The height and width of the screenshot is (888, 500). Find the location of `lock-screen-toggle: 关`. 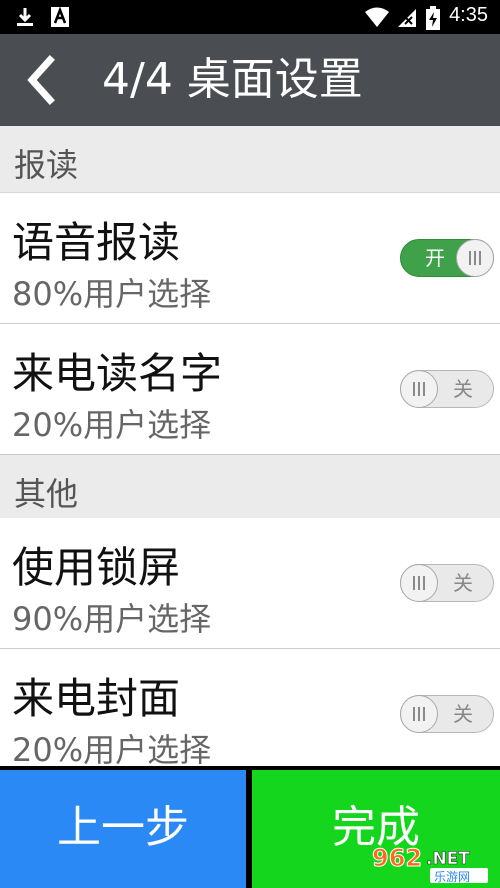

lock-screen-toggle: 关 is located at coordinates (447, 583).